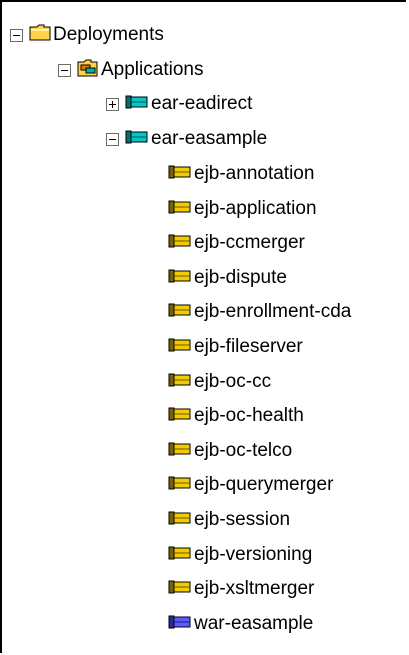  I want to click on tree-node-label: ejb-oc-health, so click(249, 415).